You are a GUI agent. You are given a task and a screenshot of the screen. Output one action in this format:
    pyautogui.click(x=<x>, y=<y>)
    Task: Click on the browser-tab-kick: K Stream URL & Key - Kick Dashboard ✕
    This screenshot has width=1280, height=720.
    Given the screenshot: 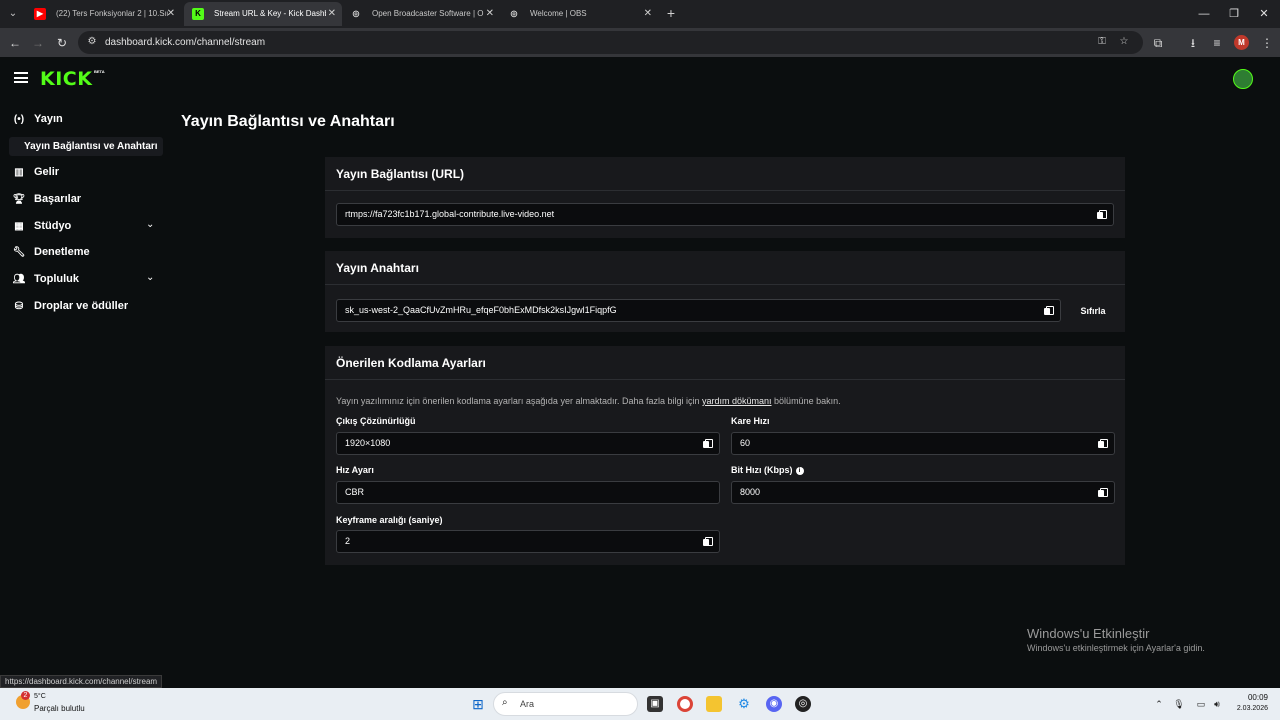 What is the action you would take?
    pyautogui.click(x=263, y=14)
    